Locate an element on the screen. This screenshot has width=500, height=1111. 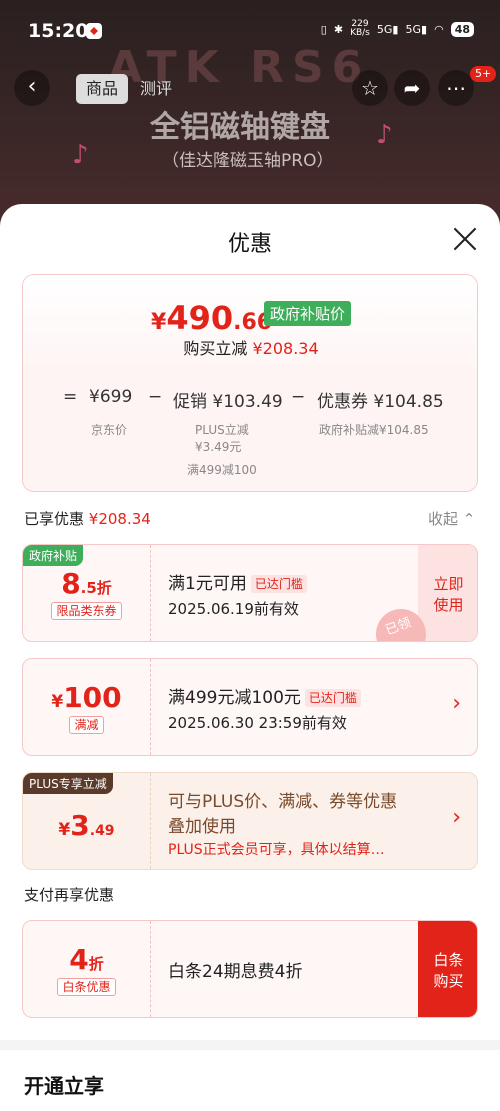
enjoyed-amount: ¥208.34 is located at coordinates (119, 519).